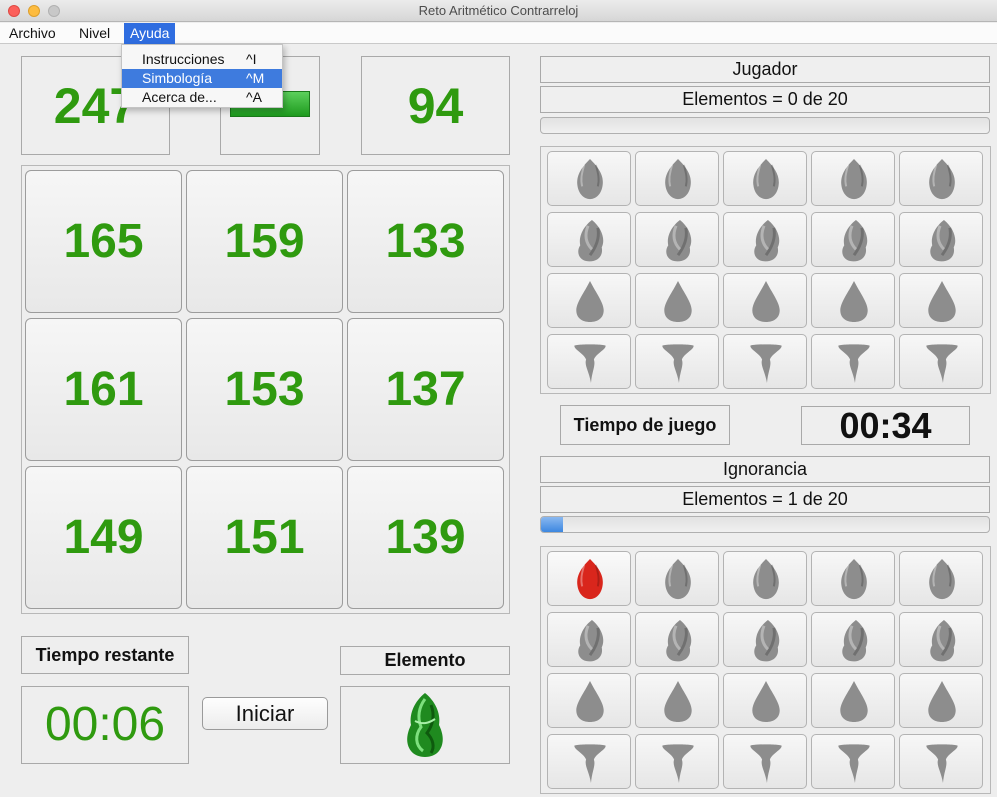 Image resolution: width=997 pixels, height=797 pixels. I want to click on tiempo-juego-value: 00:34, so click(885, 425).